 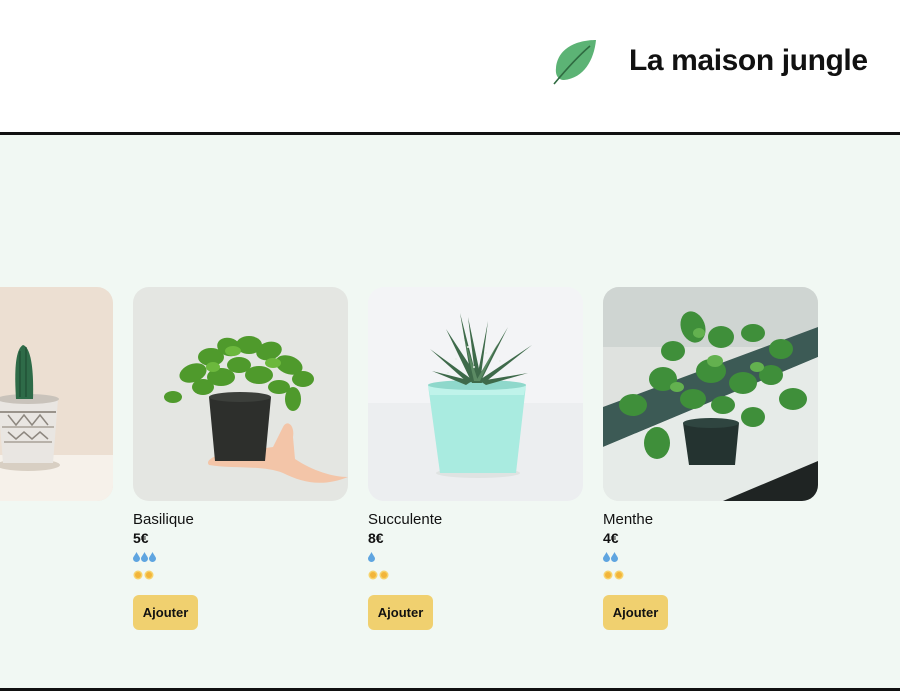 What do you see at coordinates (710, 394) in the screenshot?
I see `mint-image` at bounding box center [710, 394].